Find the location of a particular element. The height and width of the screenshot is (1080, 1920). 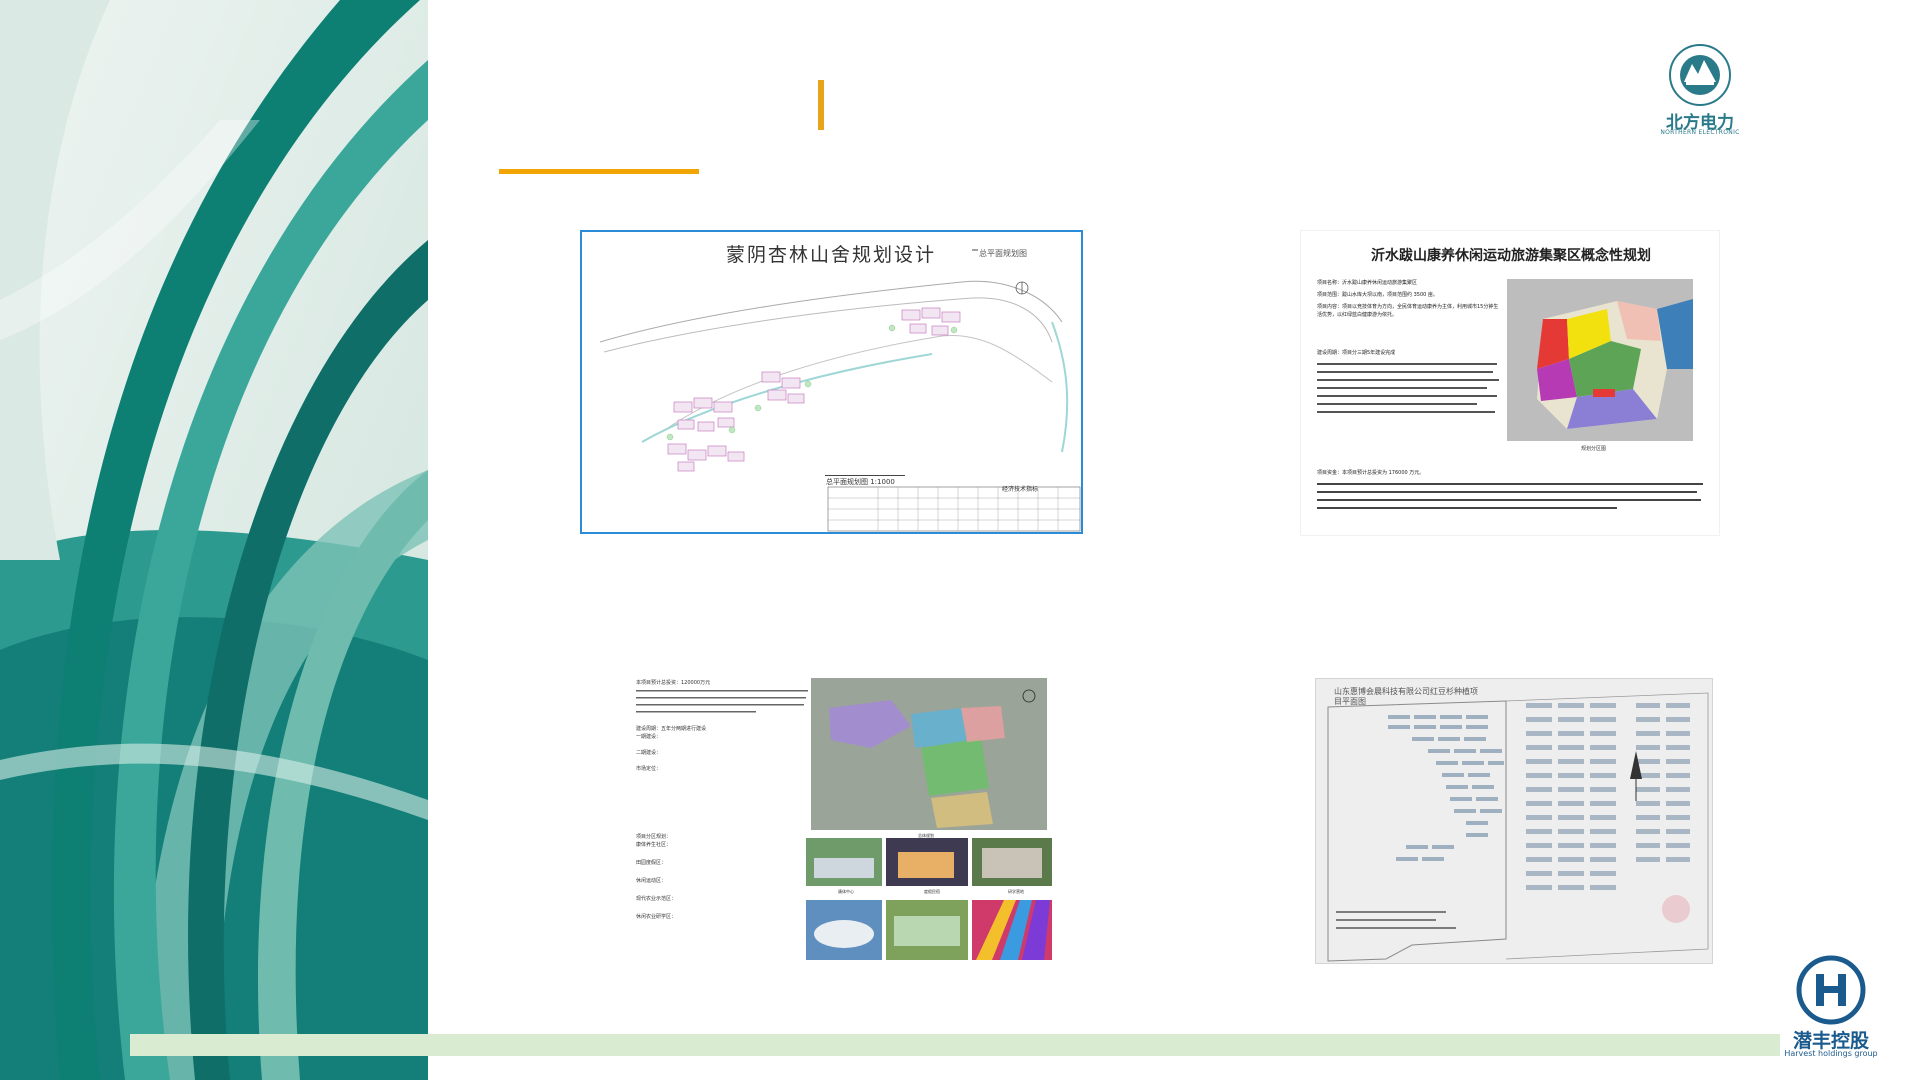

concept-plan-title: 沂水跋山康养休闲运动旅游集聚区概念性规划 is located at coordinates (1511, 256).